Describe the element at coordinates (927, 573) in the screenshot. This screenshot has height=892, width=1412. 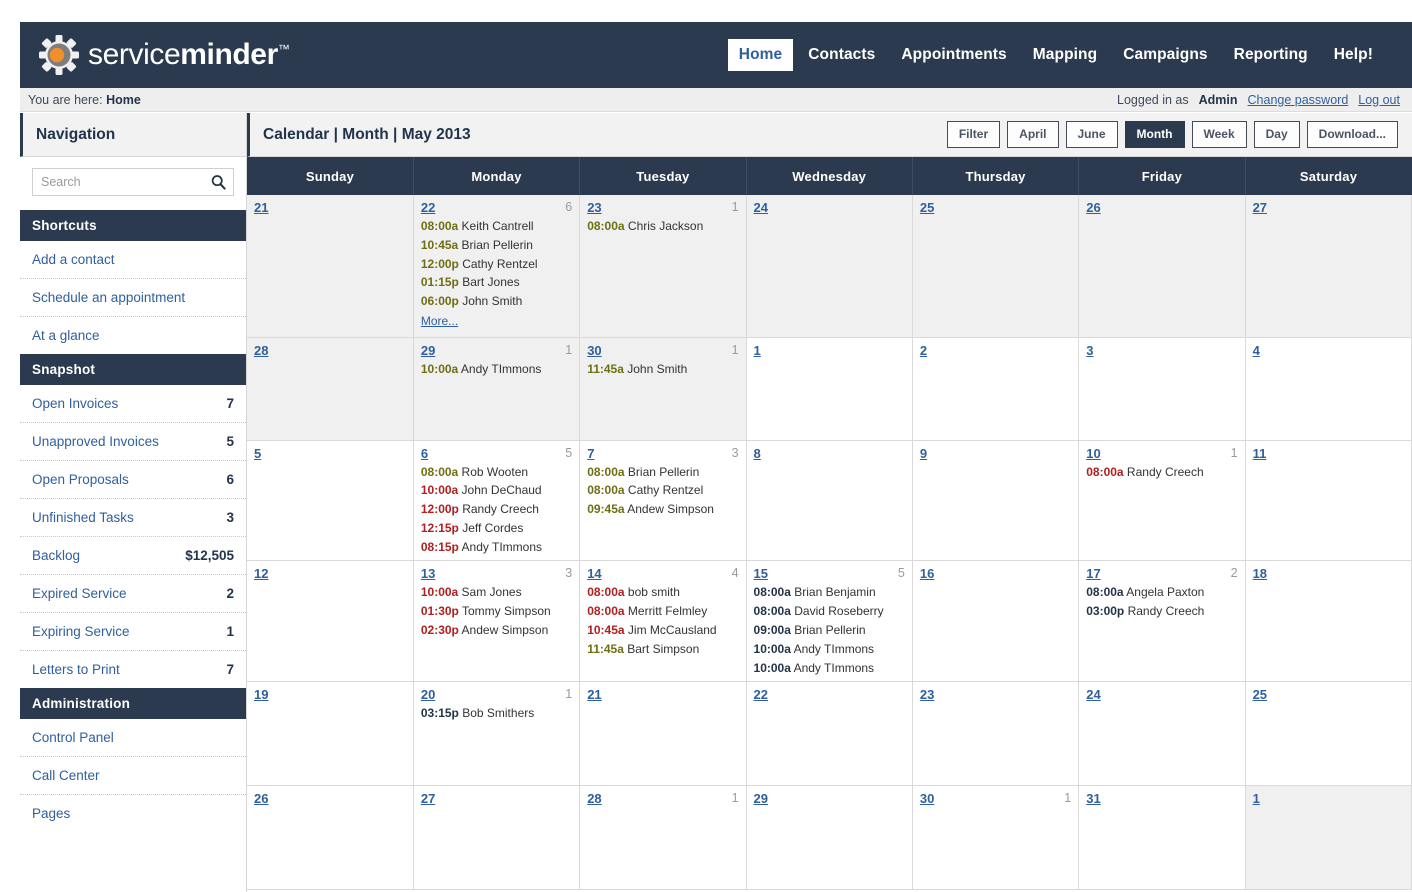
I see `day-number-link: 16` at that location.